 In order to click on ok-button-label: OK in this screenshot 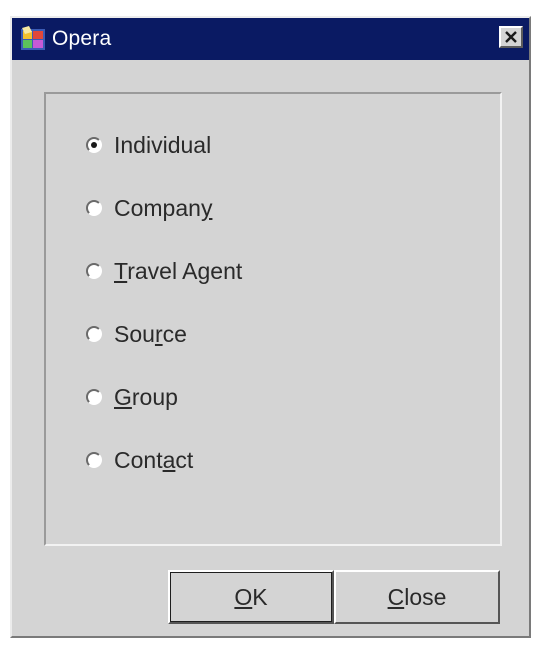, I will do `click(251, 596)`.